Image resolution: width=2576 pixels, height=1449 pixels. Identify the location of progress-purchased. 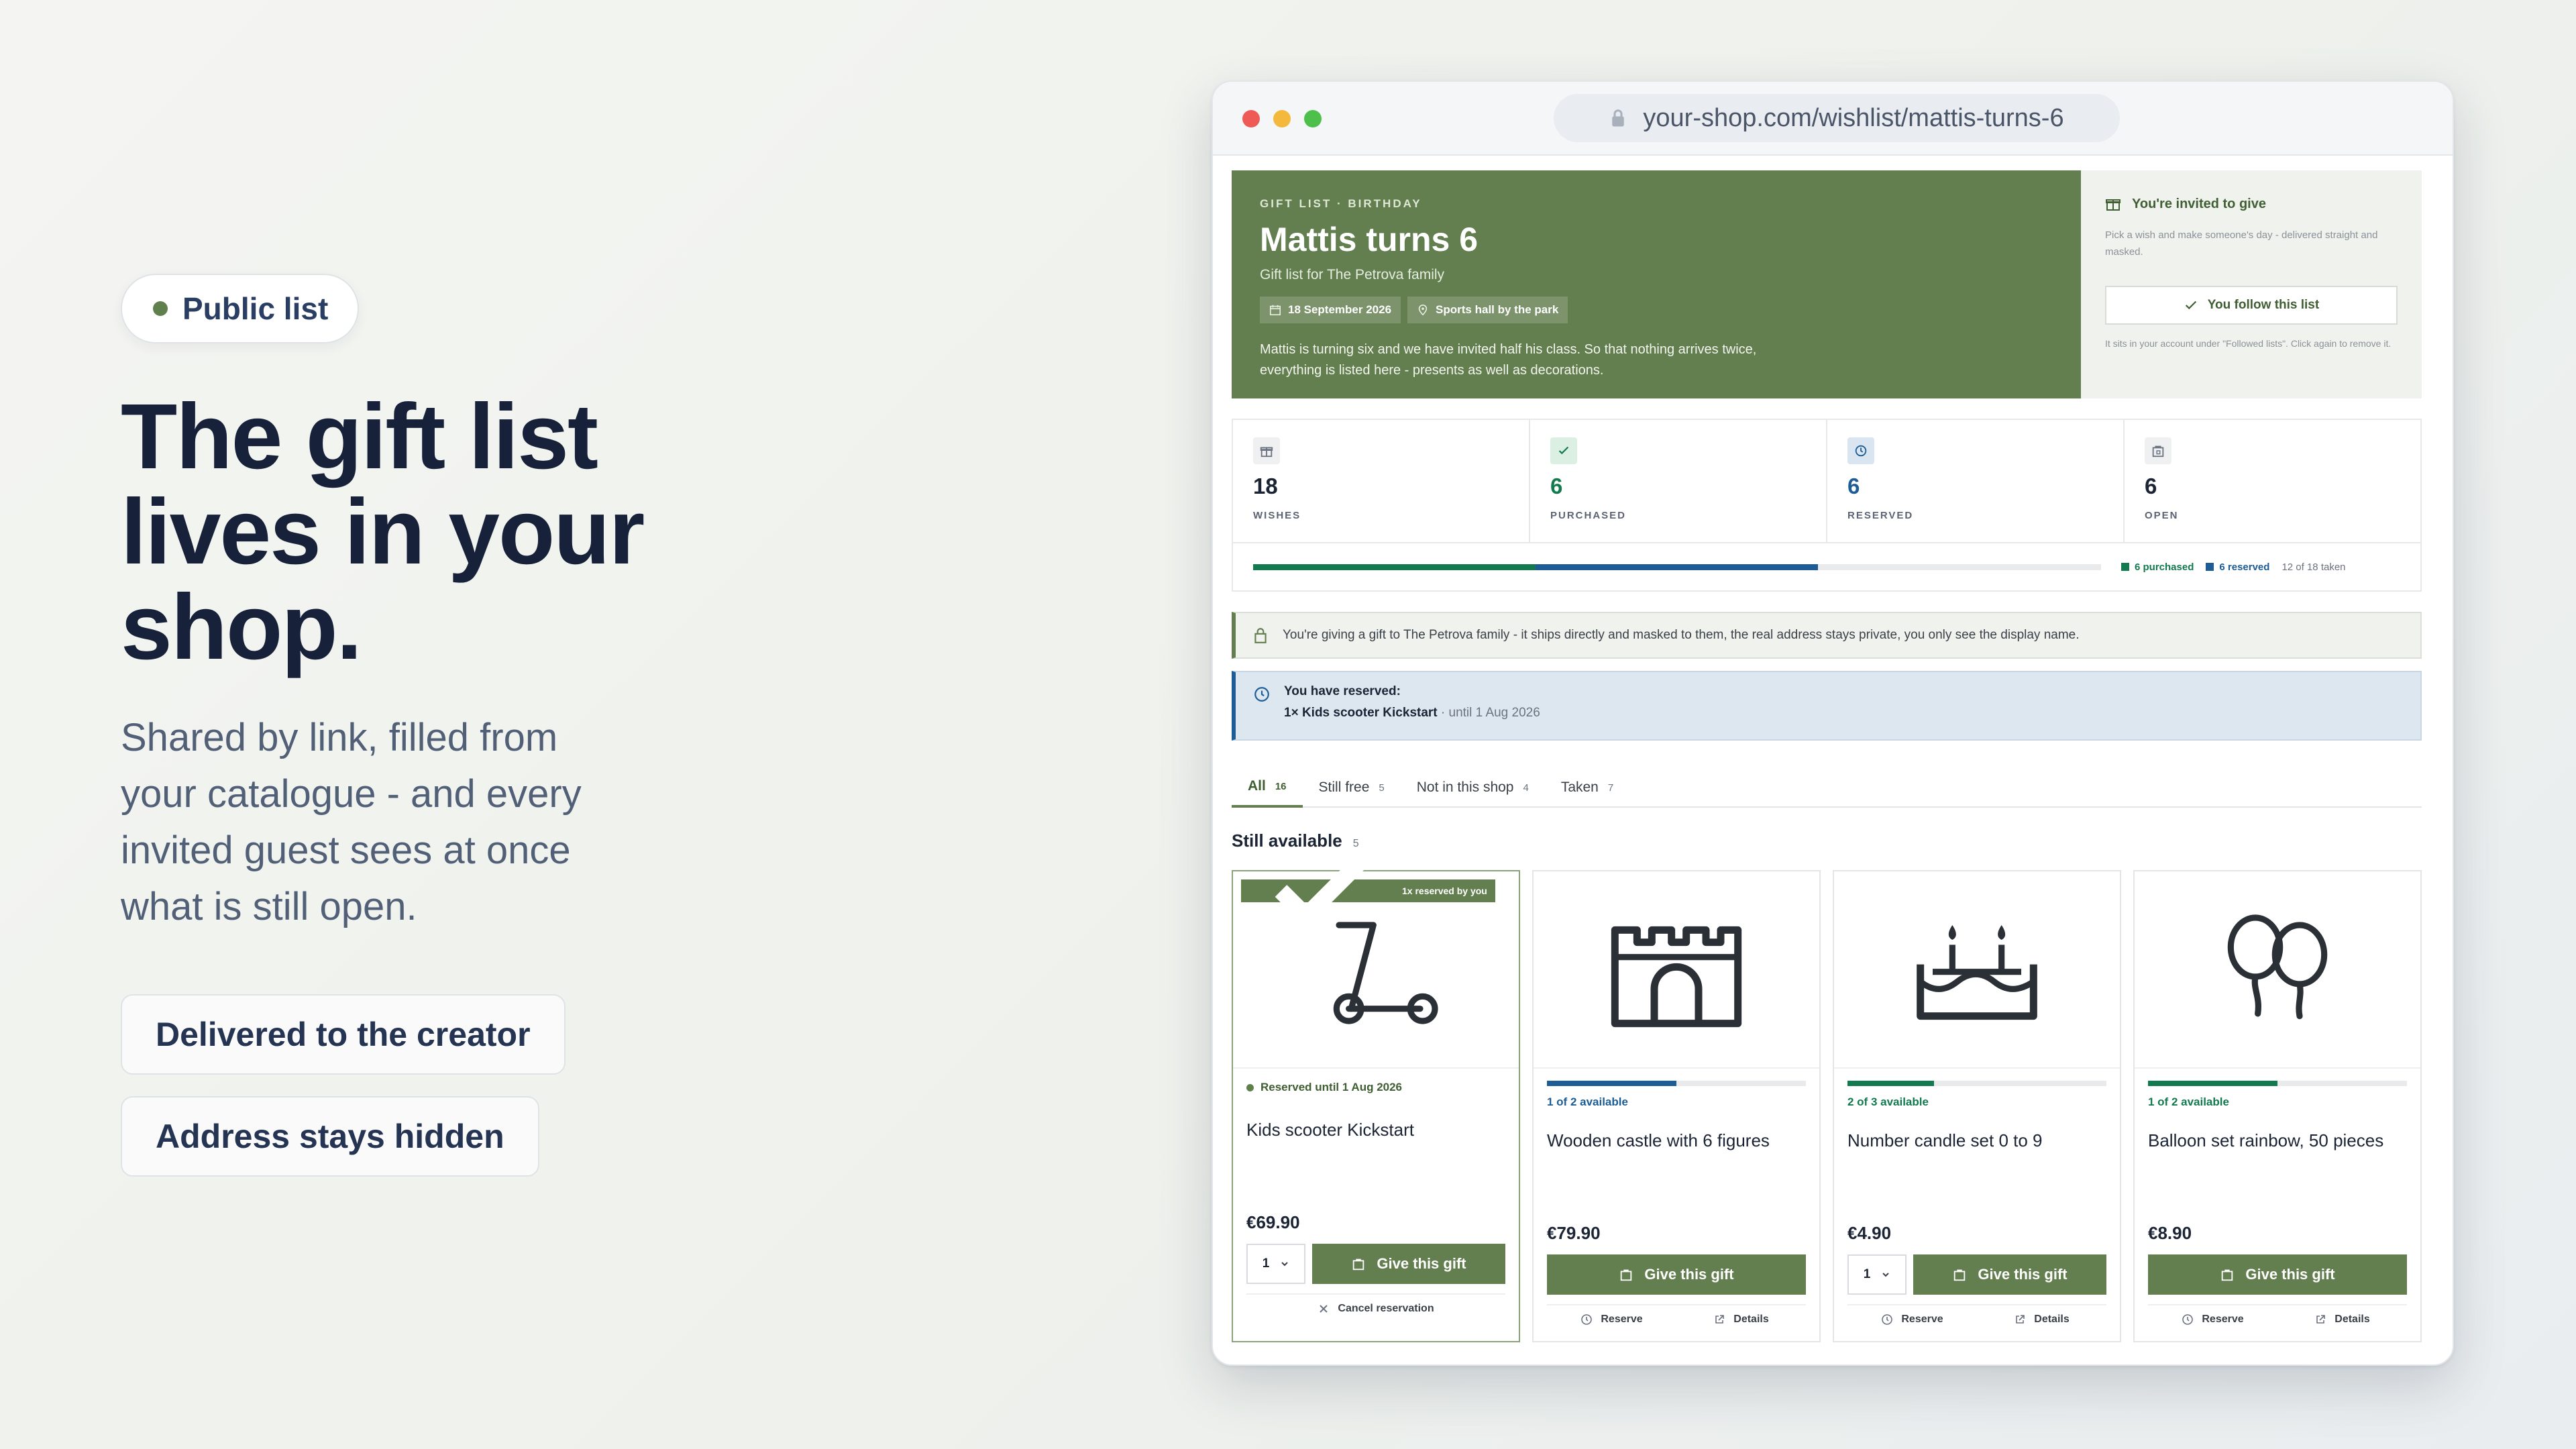
(1394, 567).